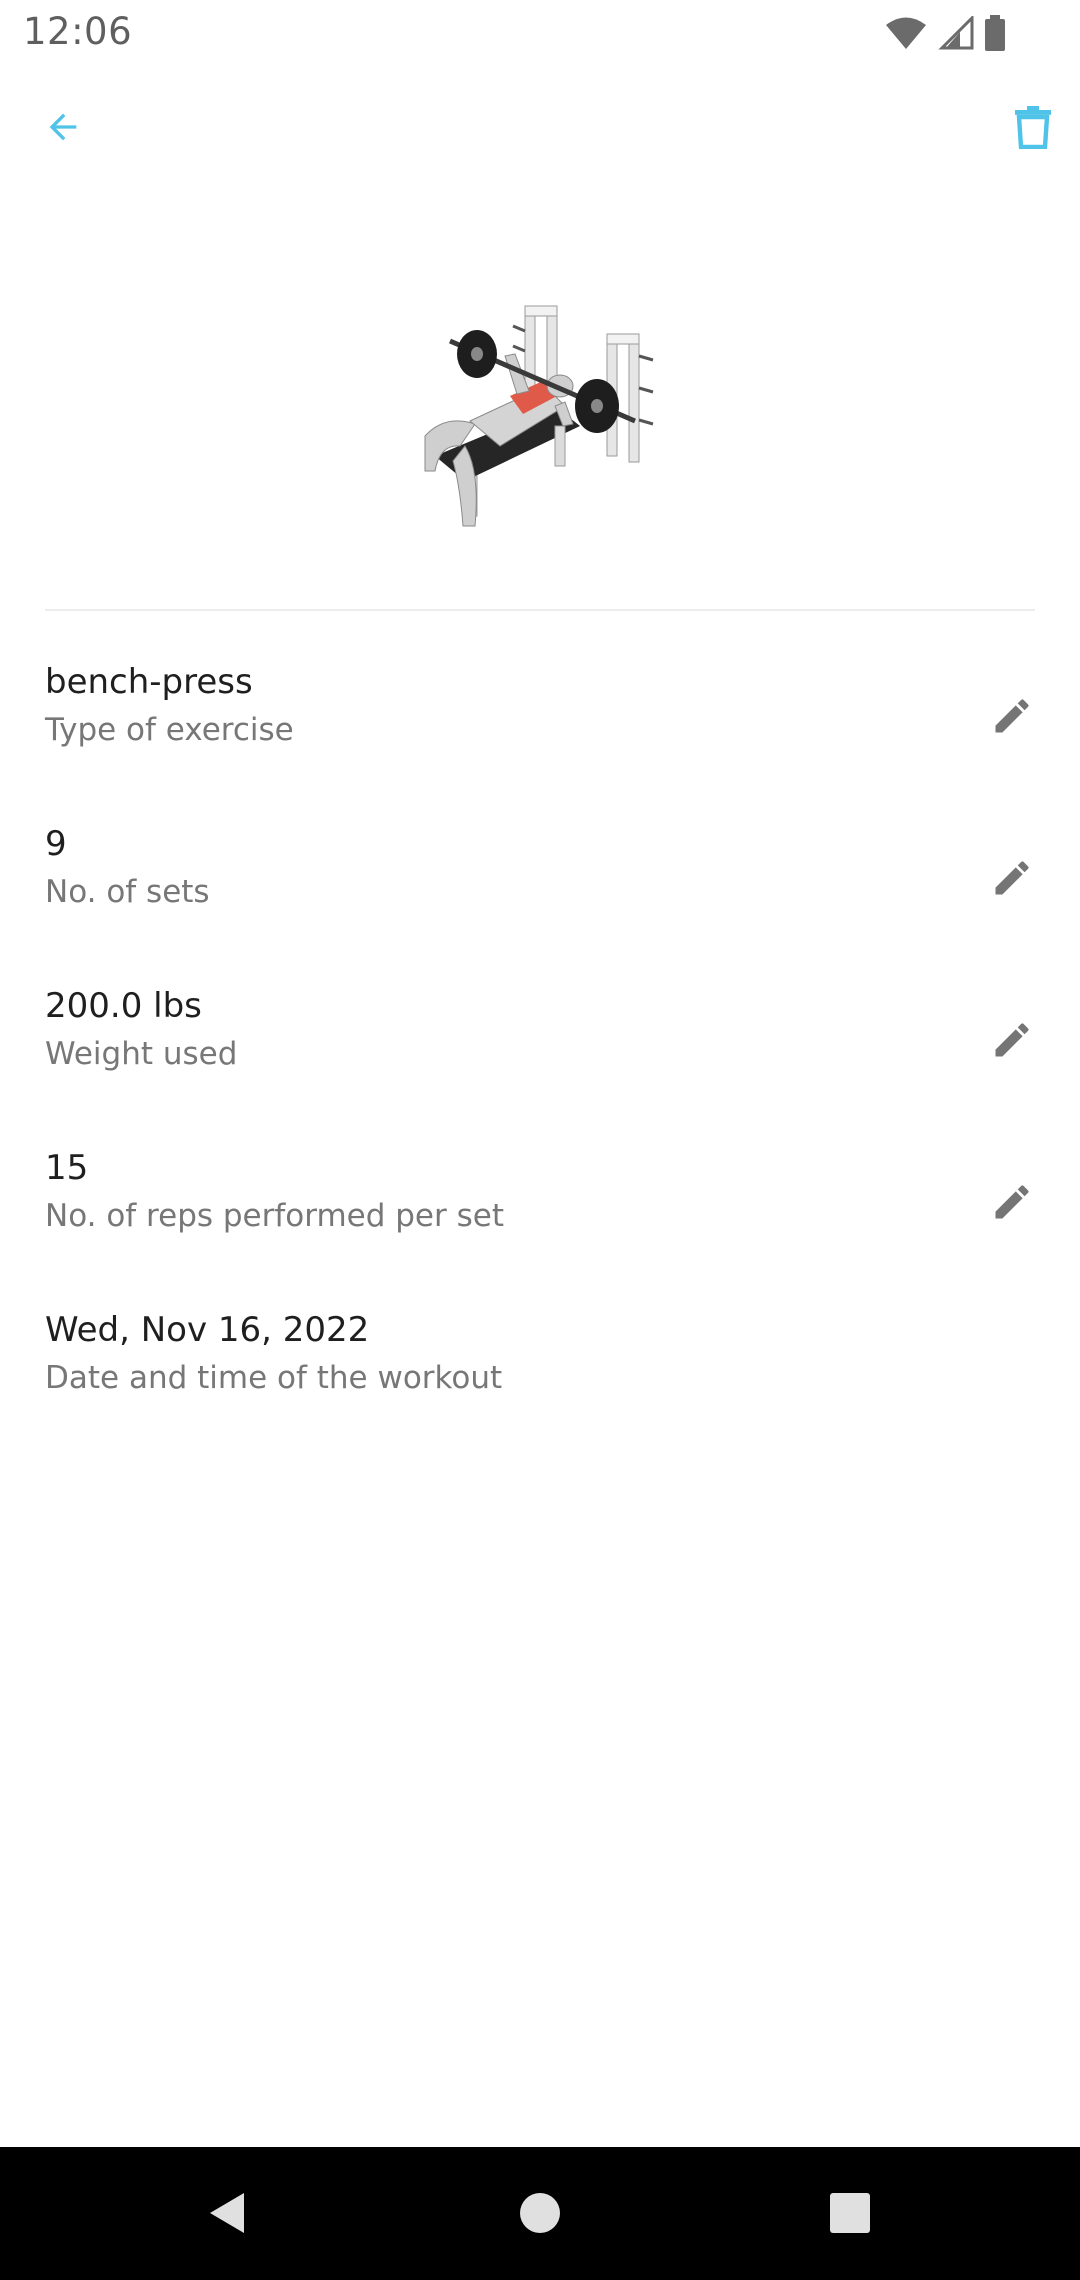 The width and height of the screenshot is (1080, 2280). I want to click on weight-label: Weight used, so click(141, 1054).